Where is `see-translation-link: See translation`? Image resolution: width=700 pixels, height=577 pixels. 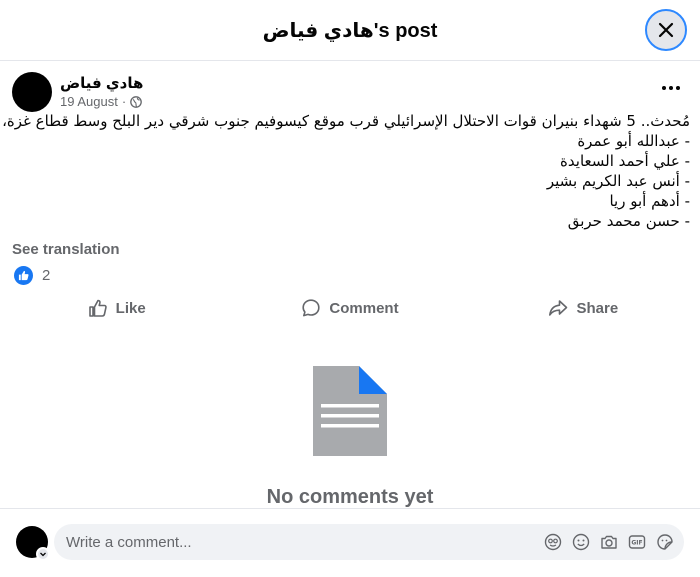
see-translation-link: See translation is located at coordinates (66, 249).